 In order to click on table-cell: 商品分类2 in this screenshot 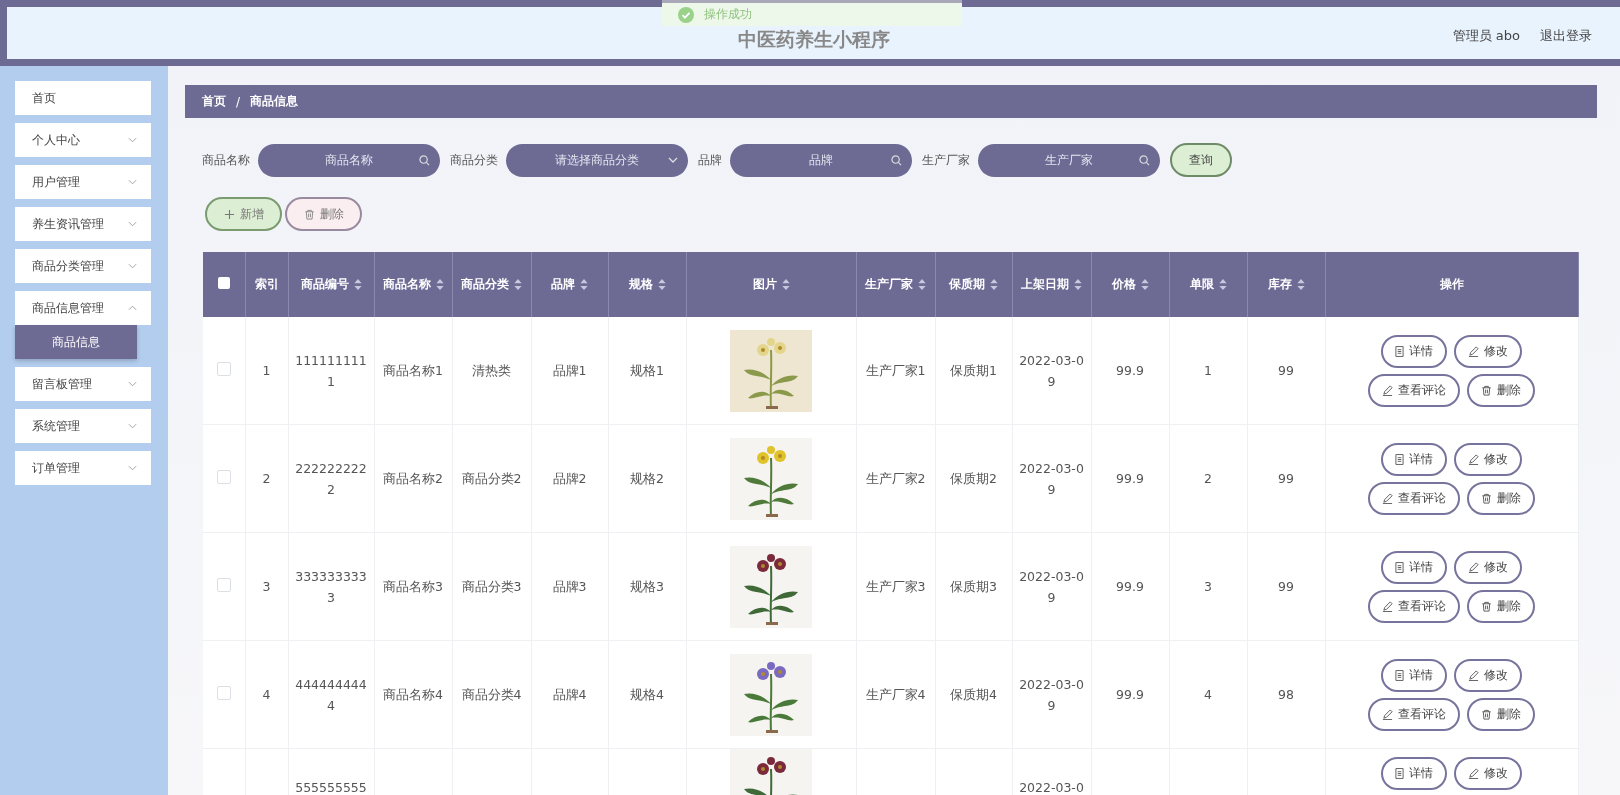, I will do `click(491, 478)`.